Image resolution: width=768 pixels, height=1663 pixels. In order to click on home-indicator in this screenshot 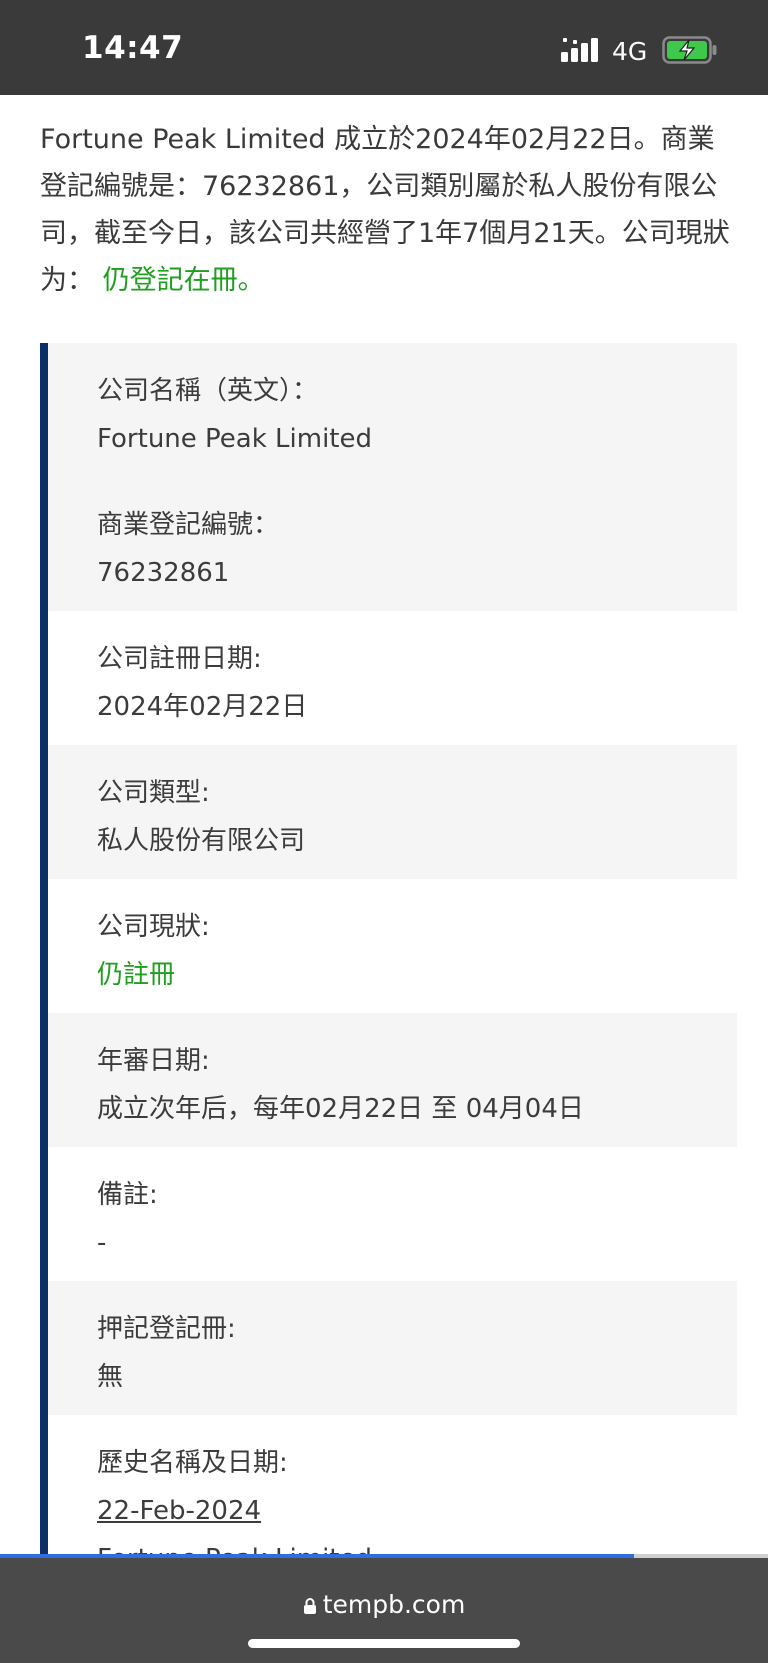, I will do `click(384, 1643)`.